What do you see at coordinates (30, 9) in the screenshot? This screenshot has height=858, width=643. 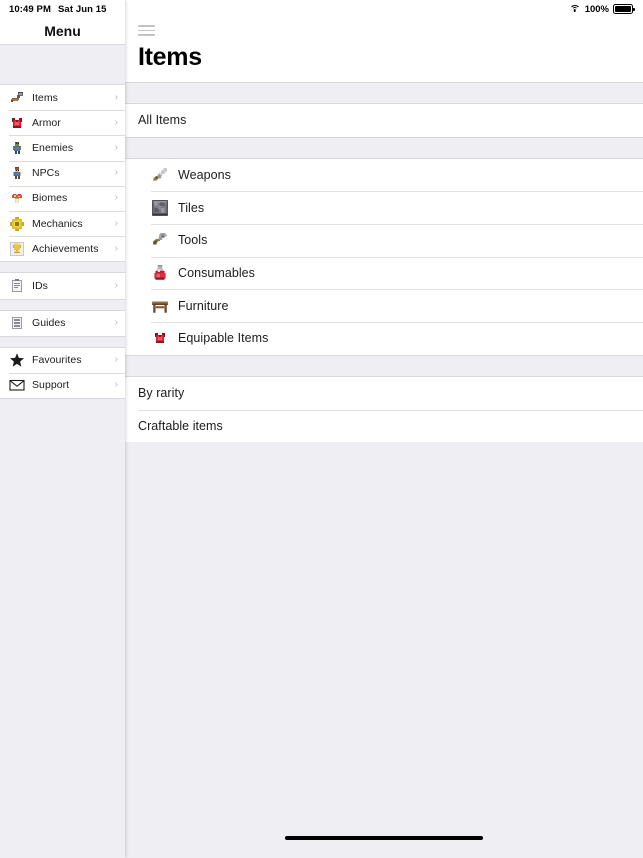 I see `status-time: 10:49 PM` at bounding box center [30, 9].